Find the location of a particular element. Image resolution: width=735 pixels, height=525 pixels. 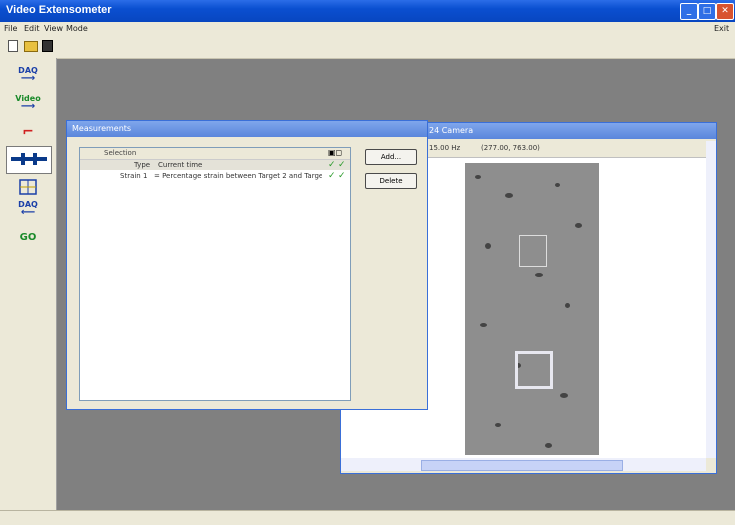

sidebar-item-daq-in: DAQ ⟶ is located at coordinates (28, 79).